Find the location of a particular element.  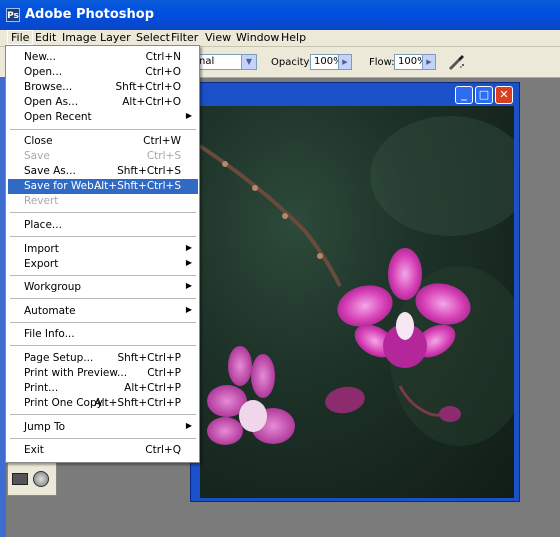

opacity-field: 100% ▶ is located at coordinates (331, 62).